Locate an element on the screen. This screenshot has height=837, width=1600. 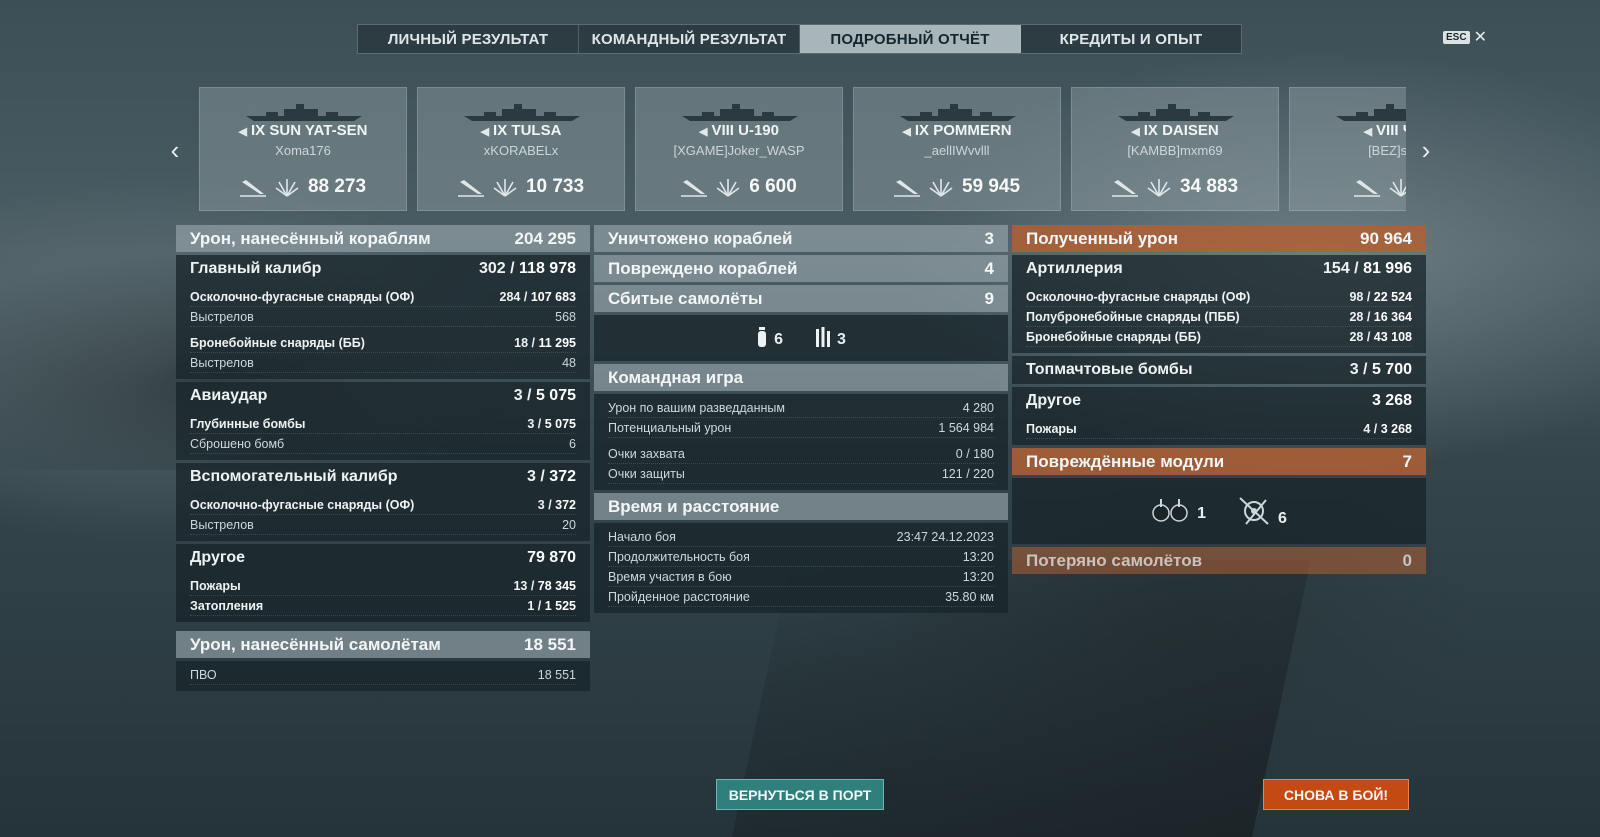
battle-again-button: СНОВА В БОЙ! is located at coordinates (1336, 794).